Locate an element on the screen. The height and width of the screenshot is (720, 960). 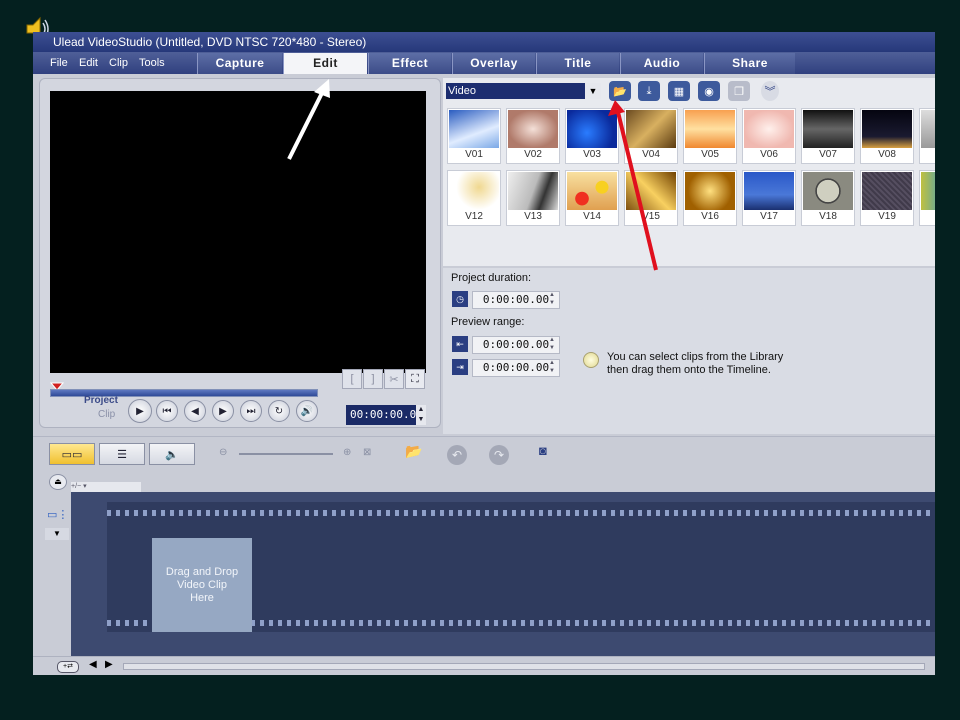
annotation-arrows is located at coordinates (472, 175).